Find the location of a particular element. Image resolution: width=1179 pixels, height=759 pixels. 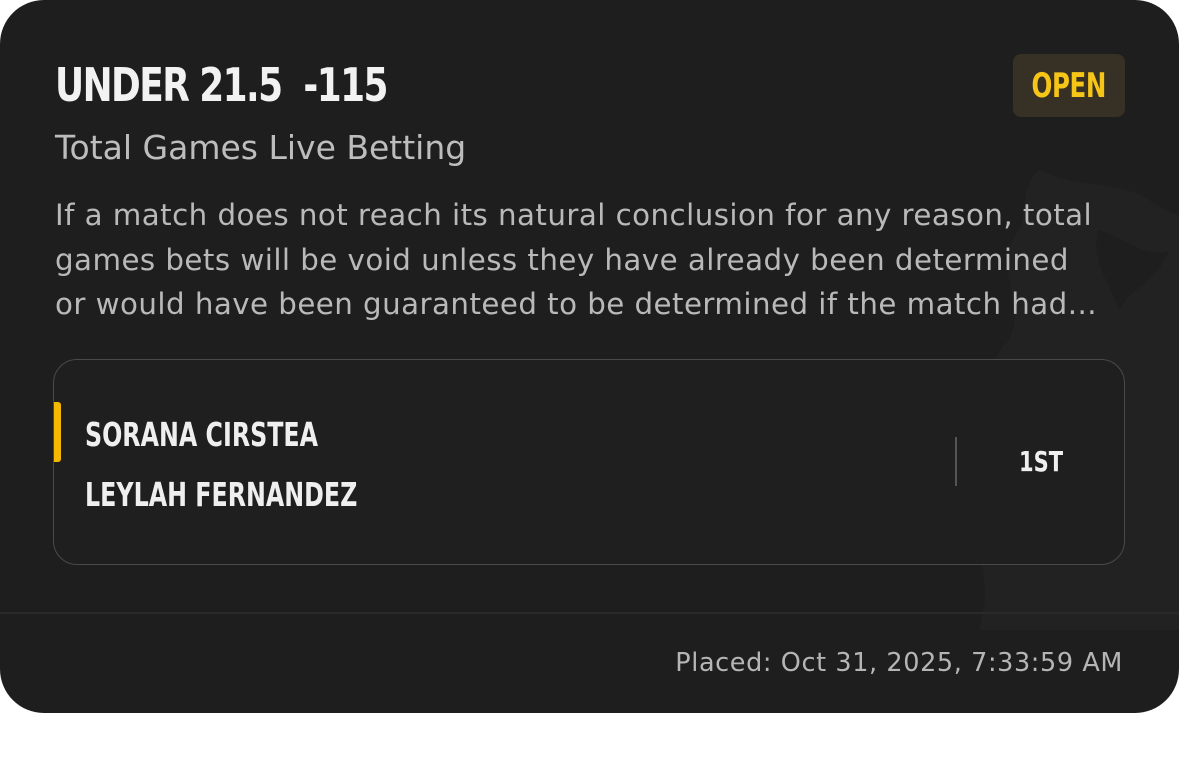

participant-name: SORANA CIRSTEA is located at coordinates (202, 434).